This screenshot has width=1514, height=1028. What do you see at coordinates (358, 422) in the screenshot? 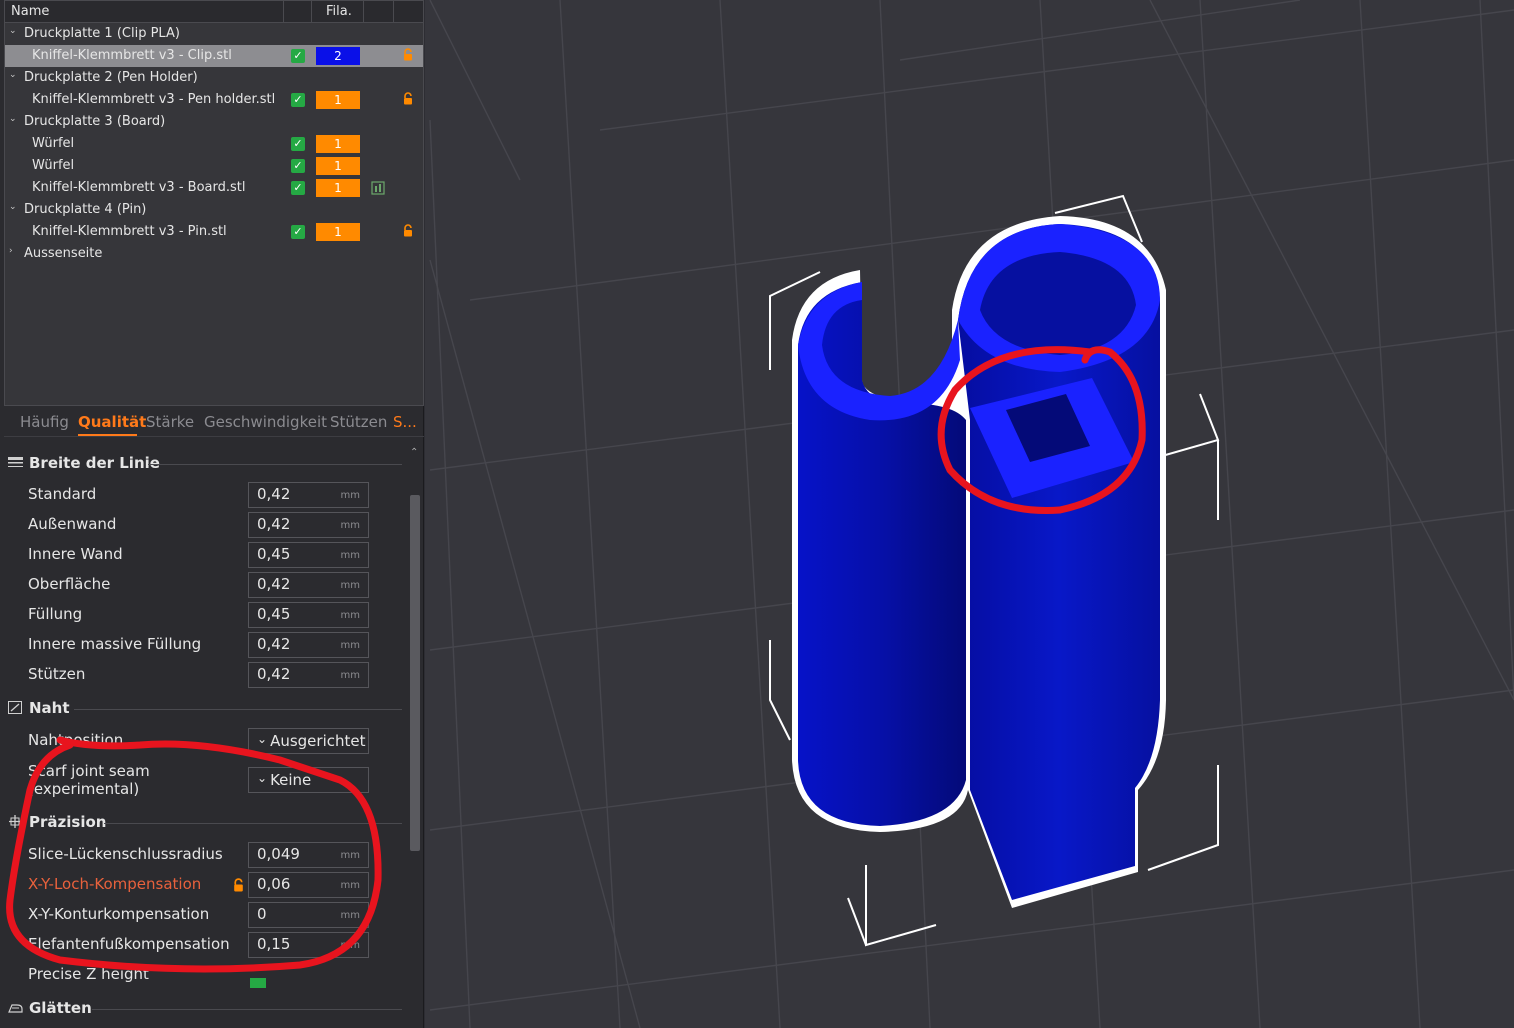
I see `tab-stuetzen: Stützen` at bounding box center [358, 422].